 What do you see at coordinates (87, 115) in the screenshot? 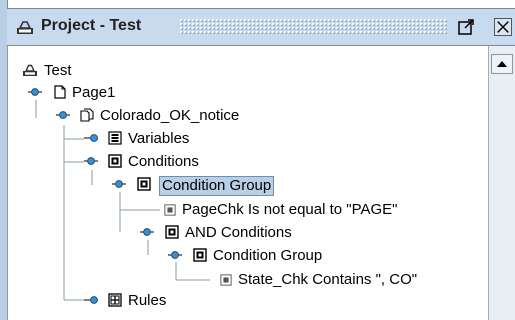
I see `document-copy-icon` at bounding box center [87, 115].